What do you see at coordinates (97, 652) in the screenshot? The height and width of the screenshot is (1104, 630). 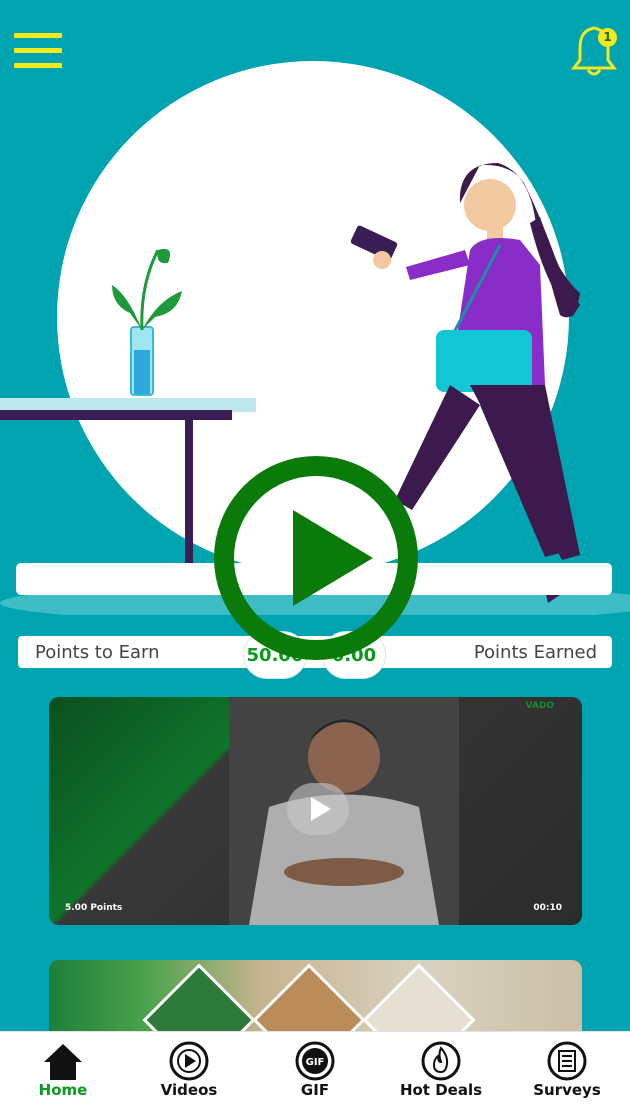 I see `points-to-earn-label: Points to Earn` at bounding box center [97, 652].